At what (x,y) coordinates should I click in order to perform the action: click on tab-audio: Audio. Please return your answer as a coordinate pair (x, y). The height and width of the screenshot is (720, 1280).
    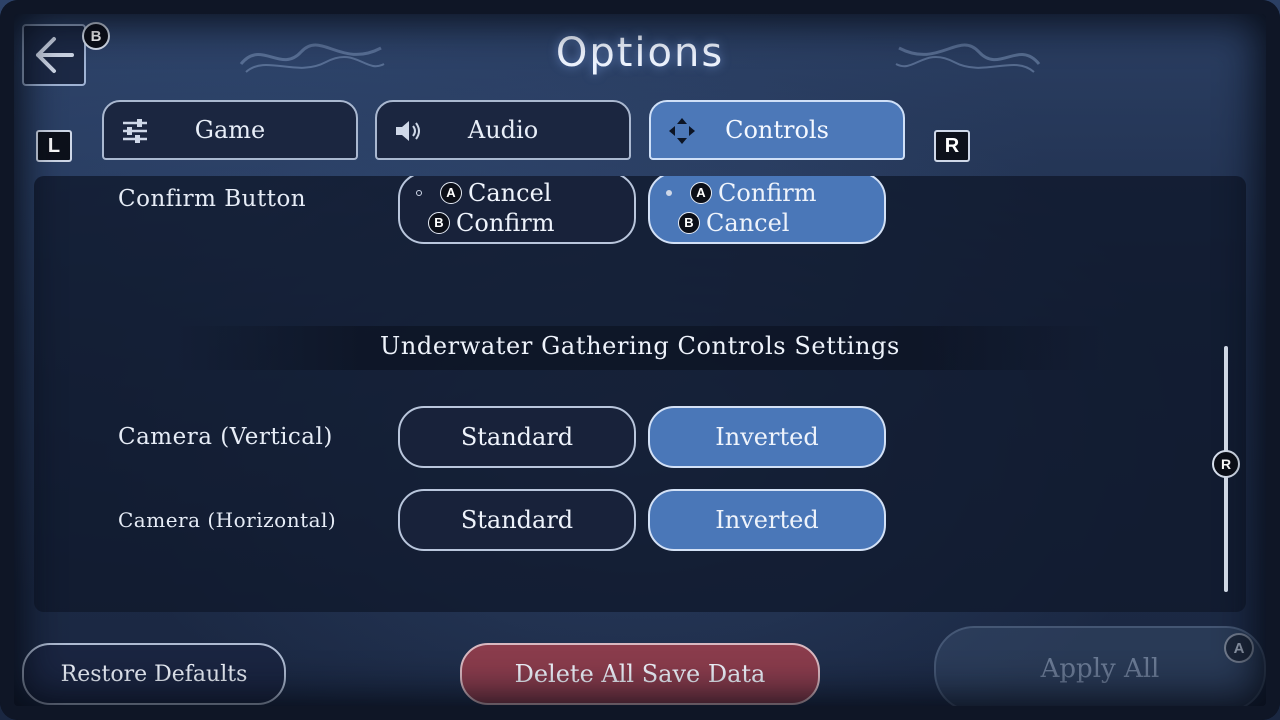
    Looking at the image, I should click on (503, 130).